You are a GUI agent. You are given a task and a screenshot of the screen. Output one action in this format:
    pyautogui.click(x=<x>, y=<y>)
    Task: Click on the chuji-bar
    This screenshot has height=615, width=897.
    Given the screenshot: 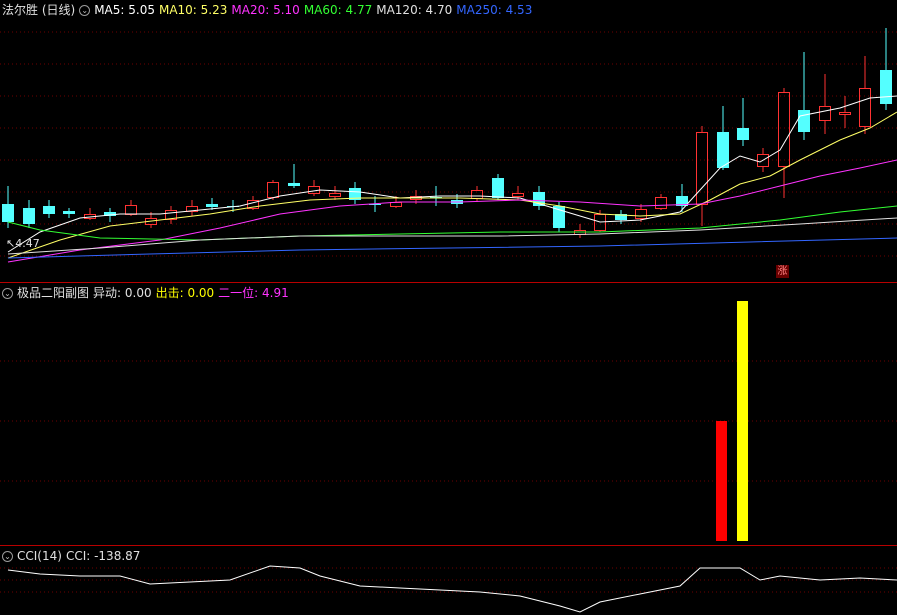 What is the action you would take?
    pyautogui.click(x=742, y=421)
    